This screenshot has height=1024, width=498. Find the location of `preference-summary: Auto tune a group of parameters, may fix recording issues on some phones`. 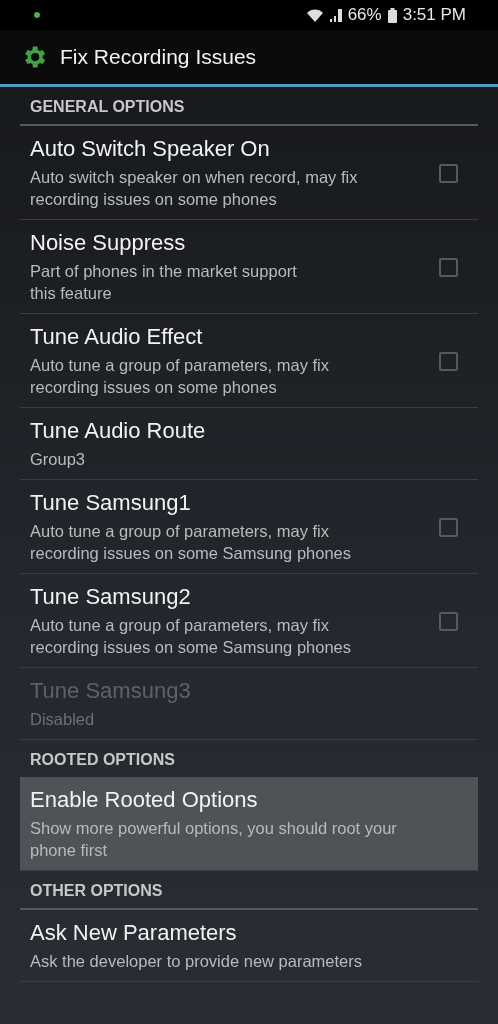

preference-summary: Auto tune a group of parameters, may fix recording issues on some phones is located at coordinates (180, 376).